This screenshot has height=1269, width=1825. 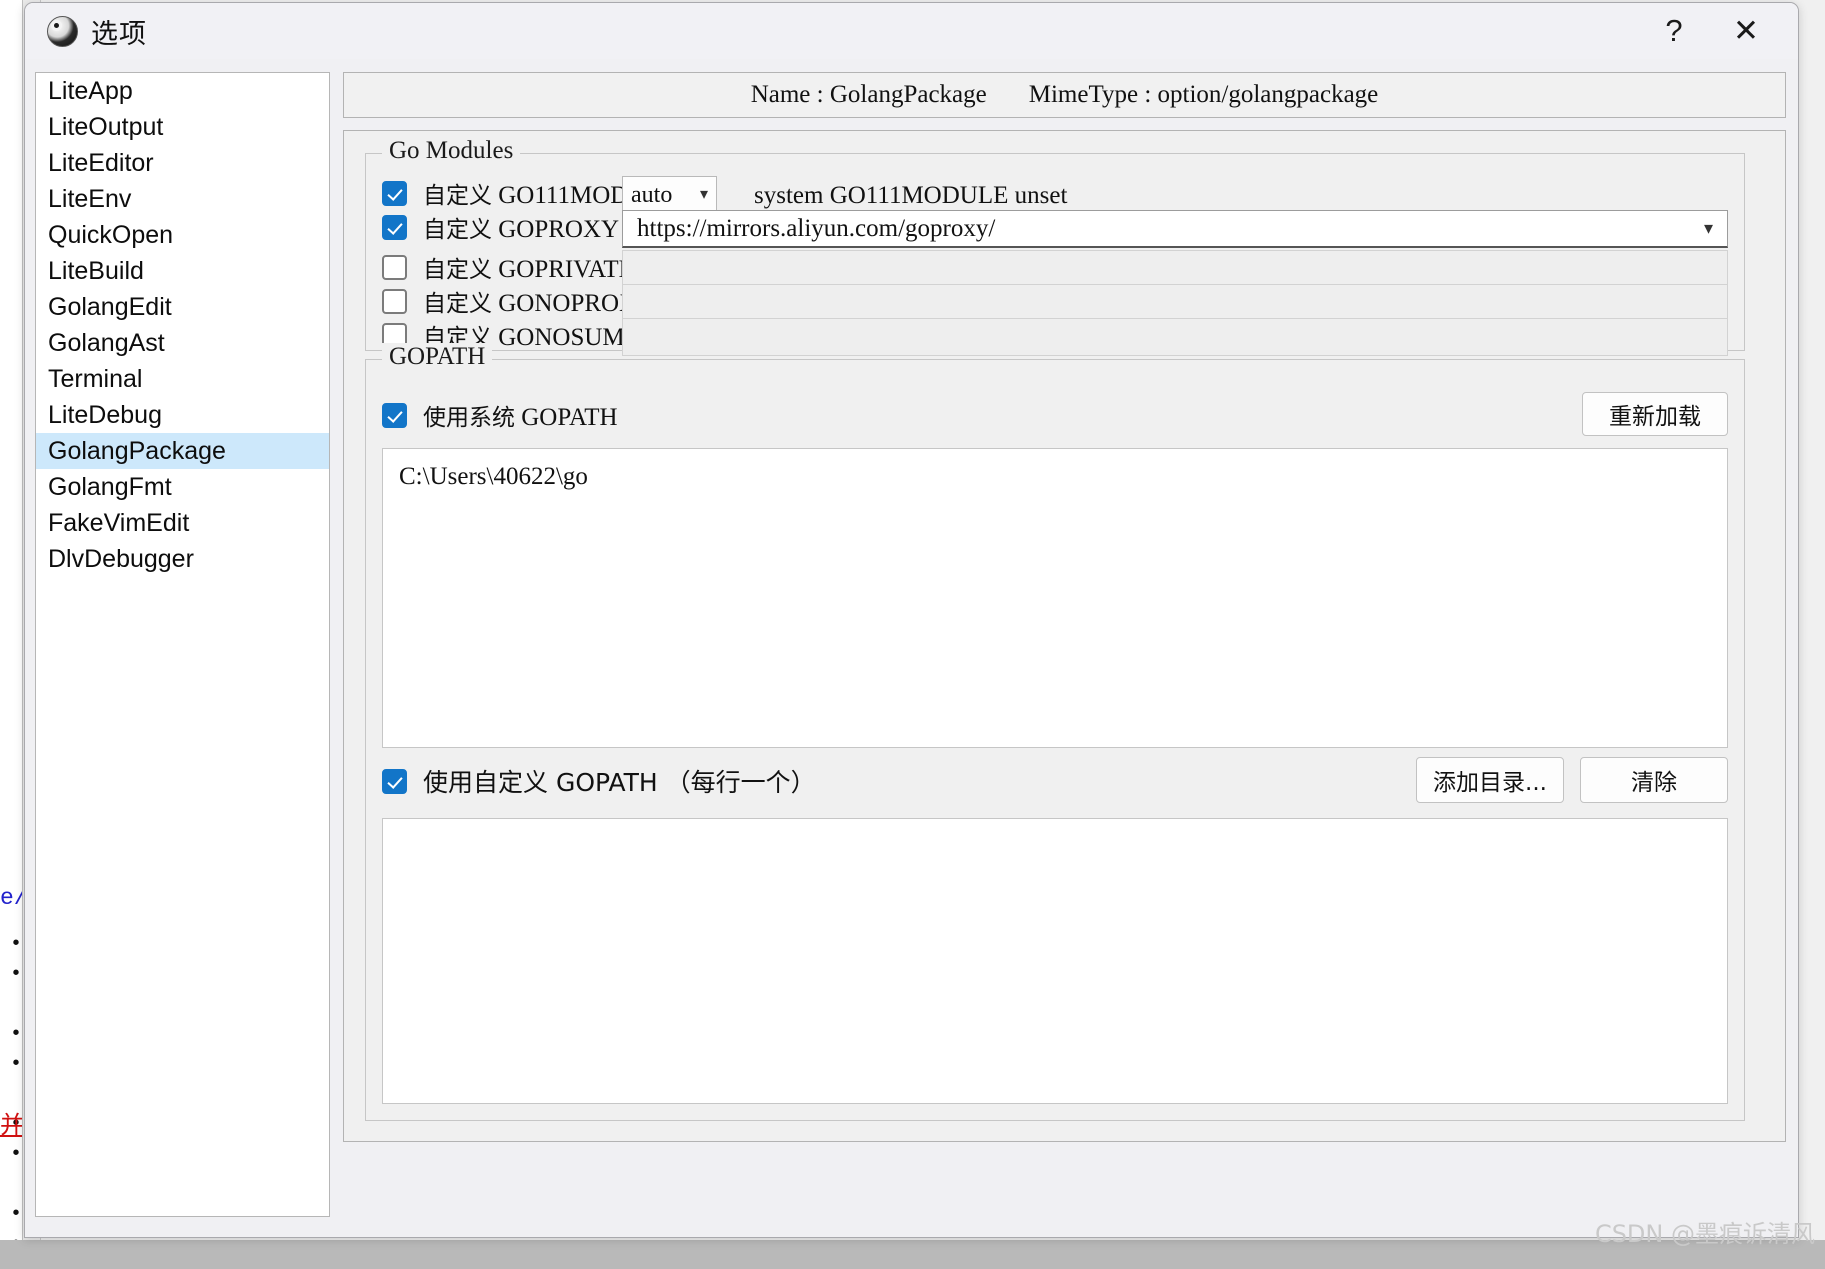 I want to click on label-custom-prefix-1: 自定义, so click(x=457, y=230).